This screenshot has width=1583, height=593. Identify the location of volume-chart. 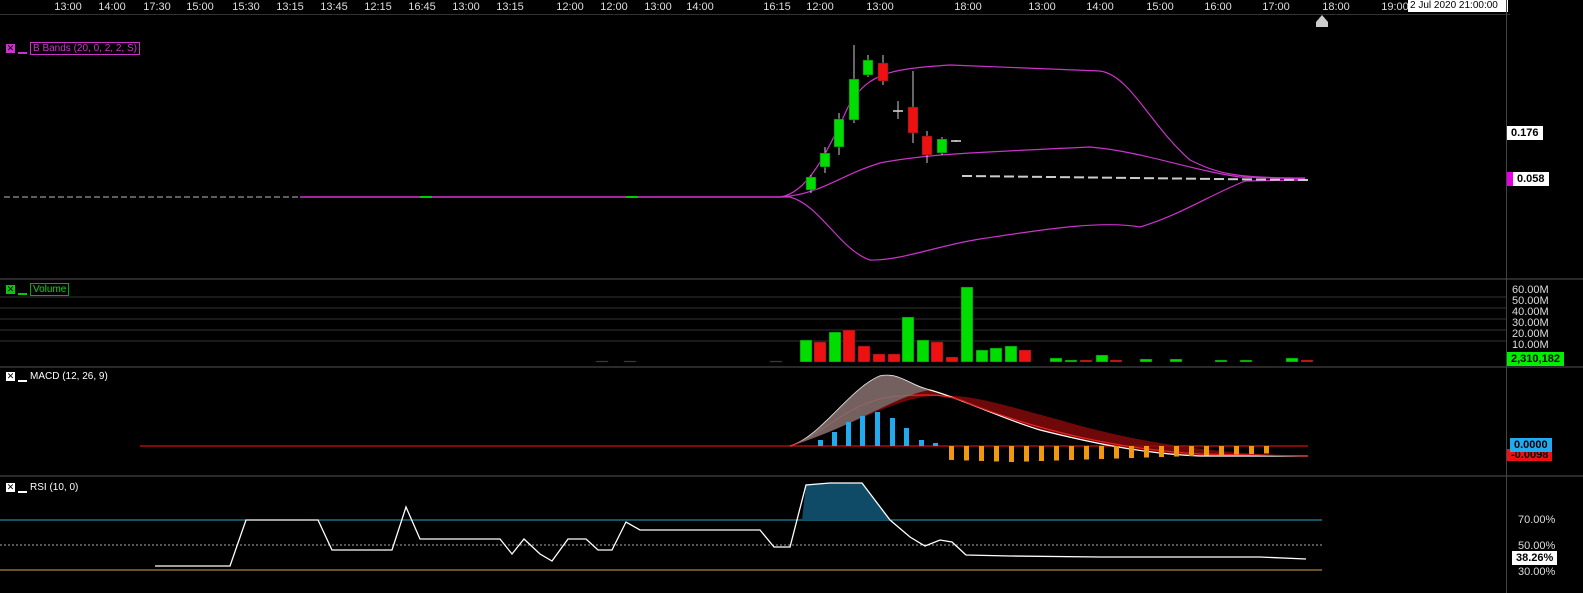
(753, 323).